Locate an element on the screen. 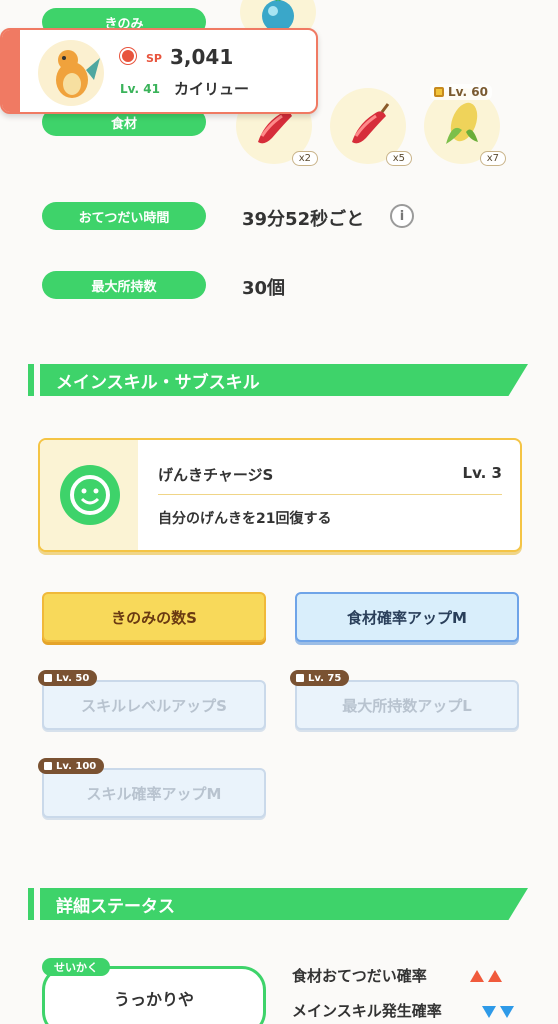  sub-skill-ingredient-finder: 食材確率アップM is located at coordinates (407, 617).